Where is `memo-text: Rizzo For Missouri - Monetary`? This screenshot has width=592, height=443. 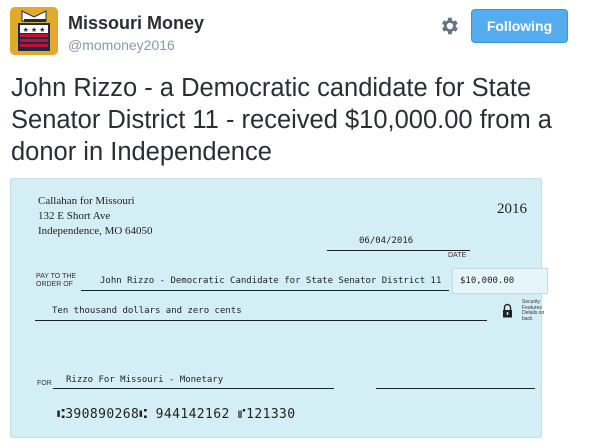
memo-text: Rizzo For Missouri - Monetary is located at coordinates (145, 380).